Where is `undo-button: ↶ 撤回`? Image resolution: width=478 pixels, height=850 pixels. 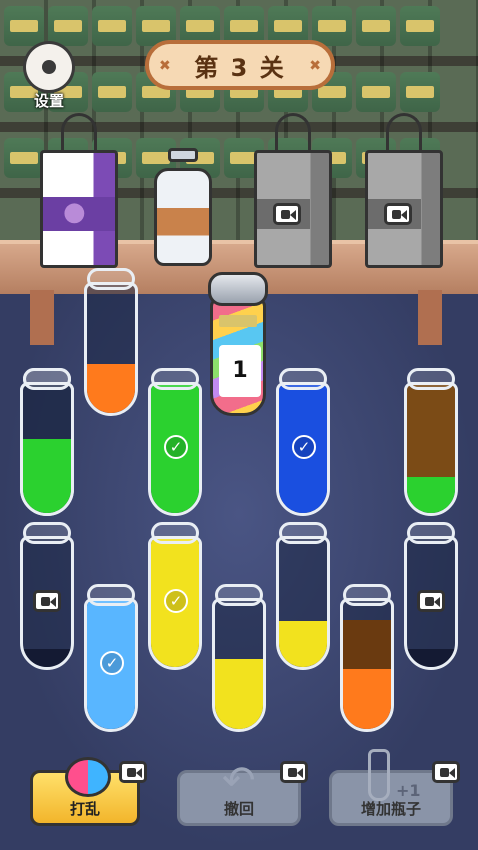 undo-button: ↶ 撤回 is located at coordinates (242, 793).